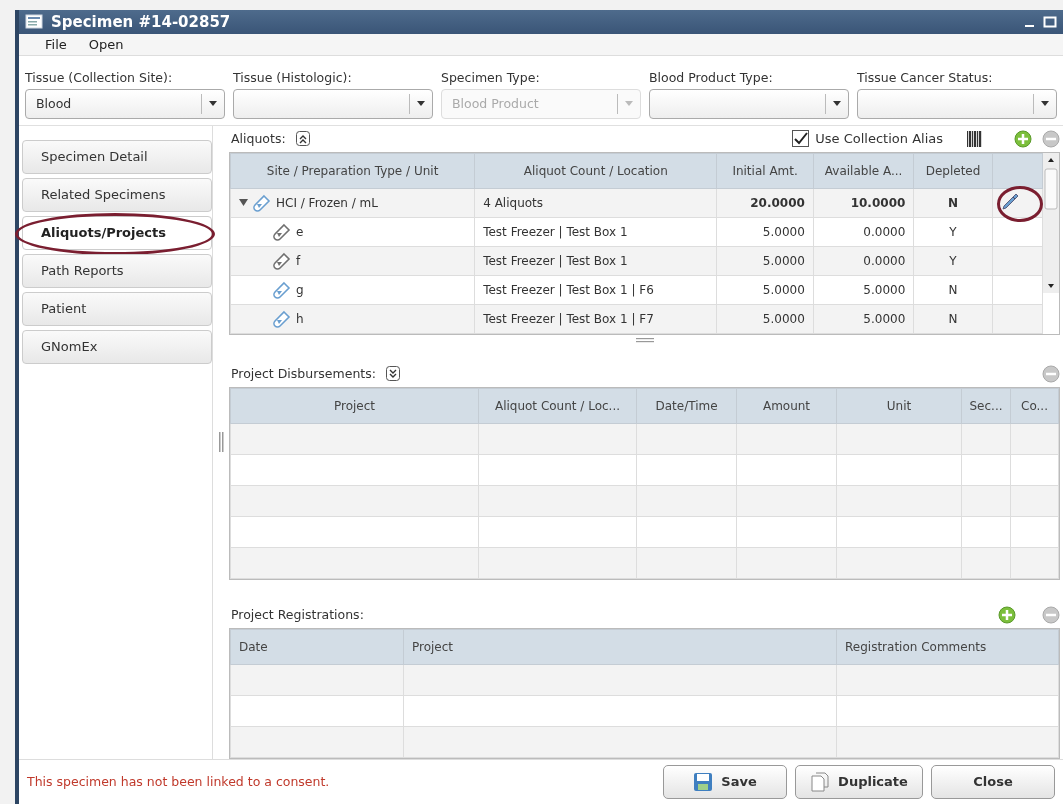 The image size is (1063, 804). What do you see at coordinates (302, 138) in the screenshot?
I see `collapse-icon` at bounding box center [302, 138].